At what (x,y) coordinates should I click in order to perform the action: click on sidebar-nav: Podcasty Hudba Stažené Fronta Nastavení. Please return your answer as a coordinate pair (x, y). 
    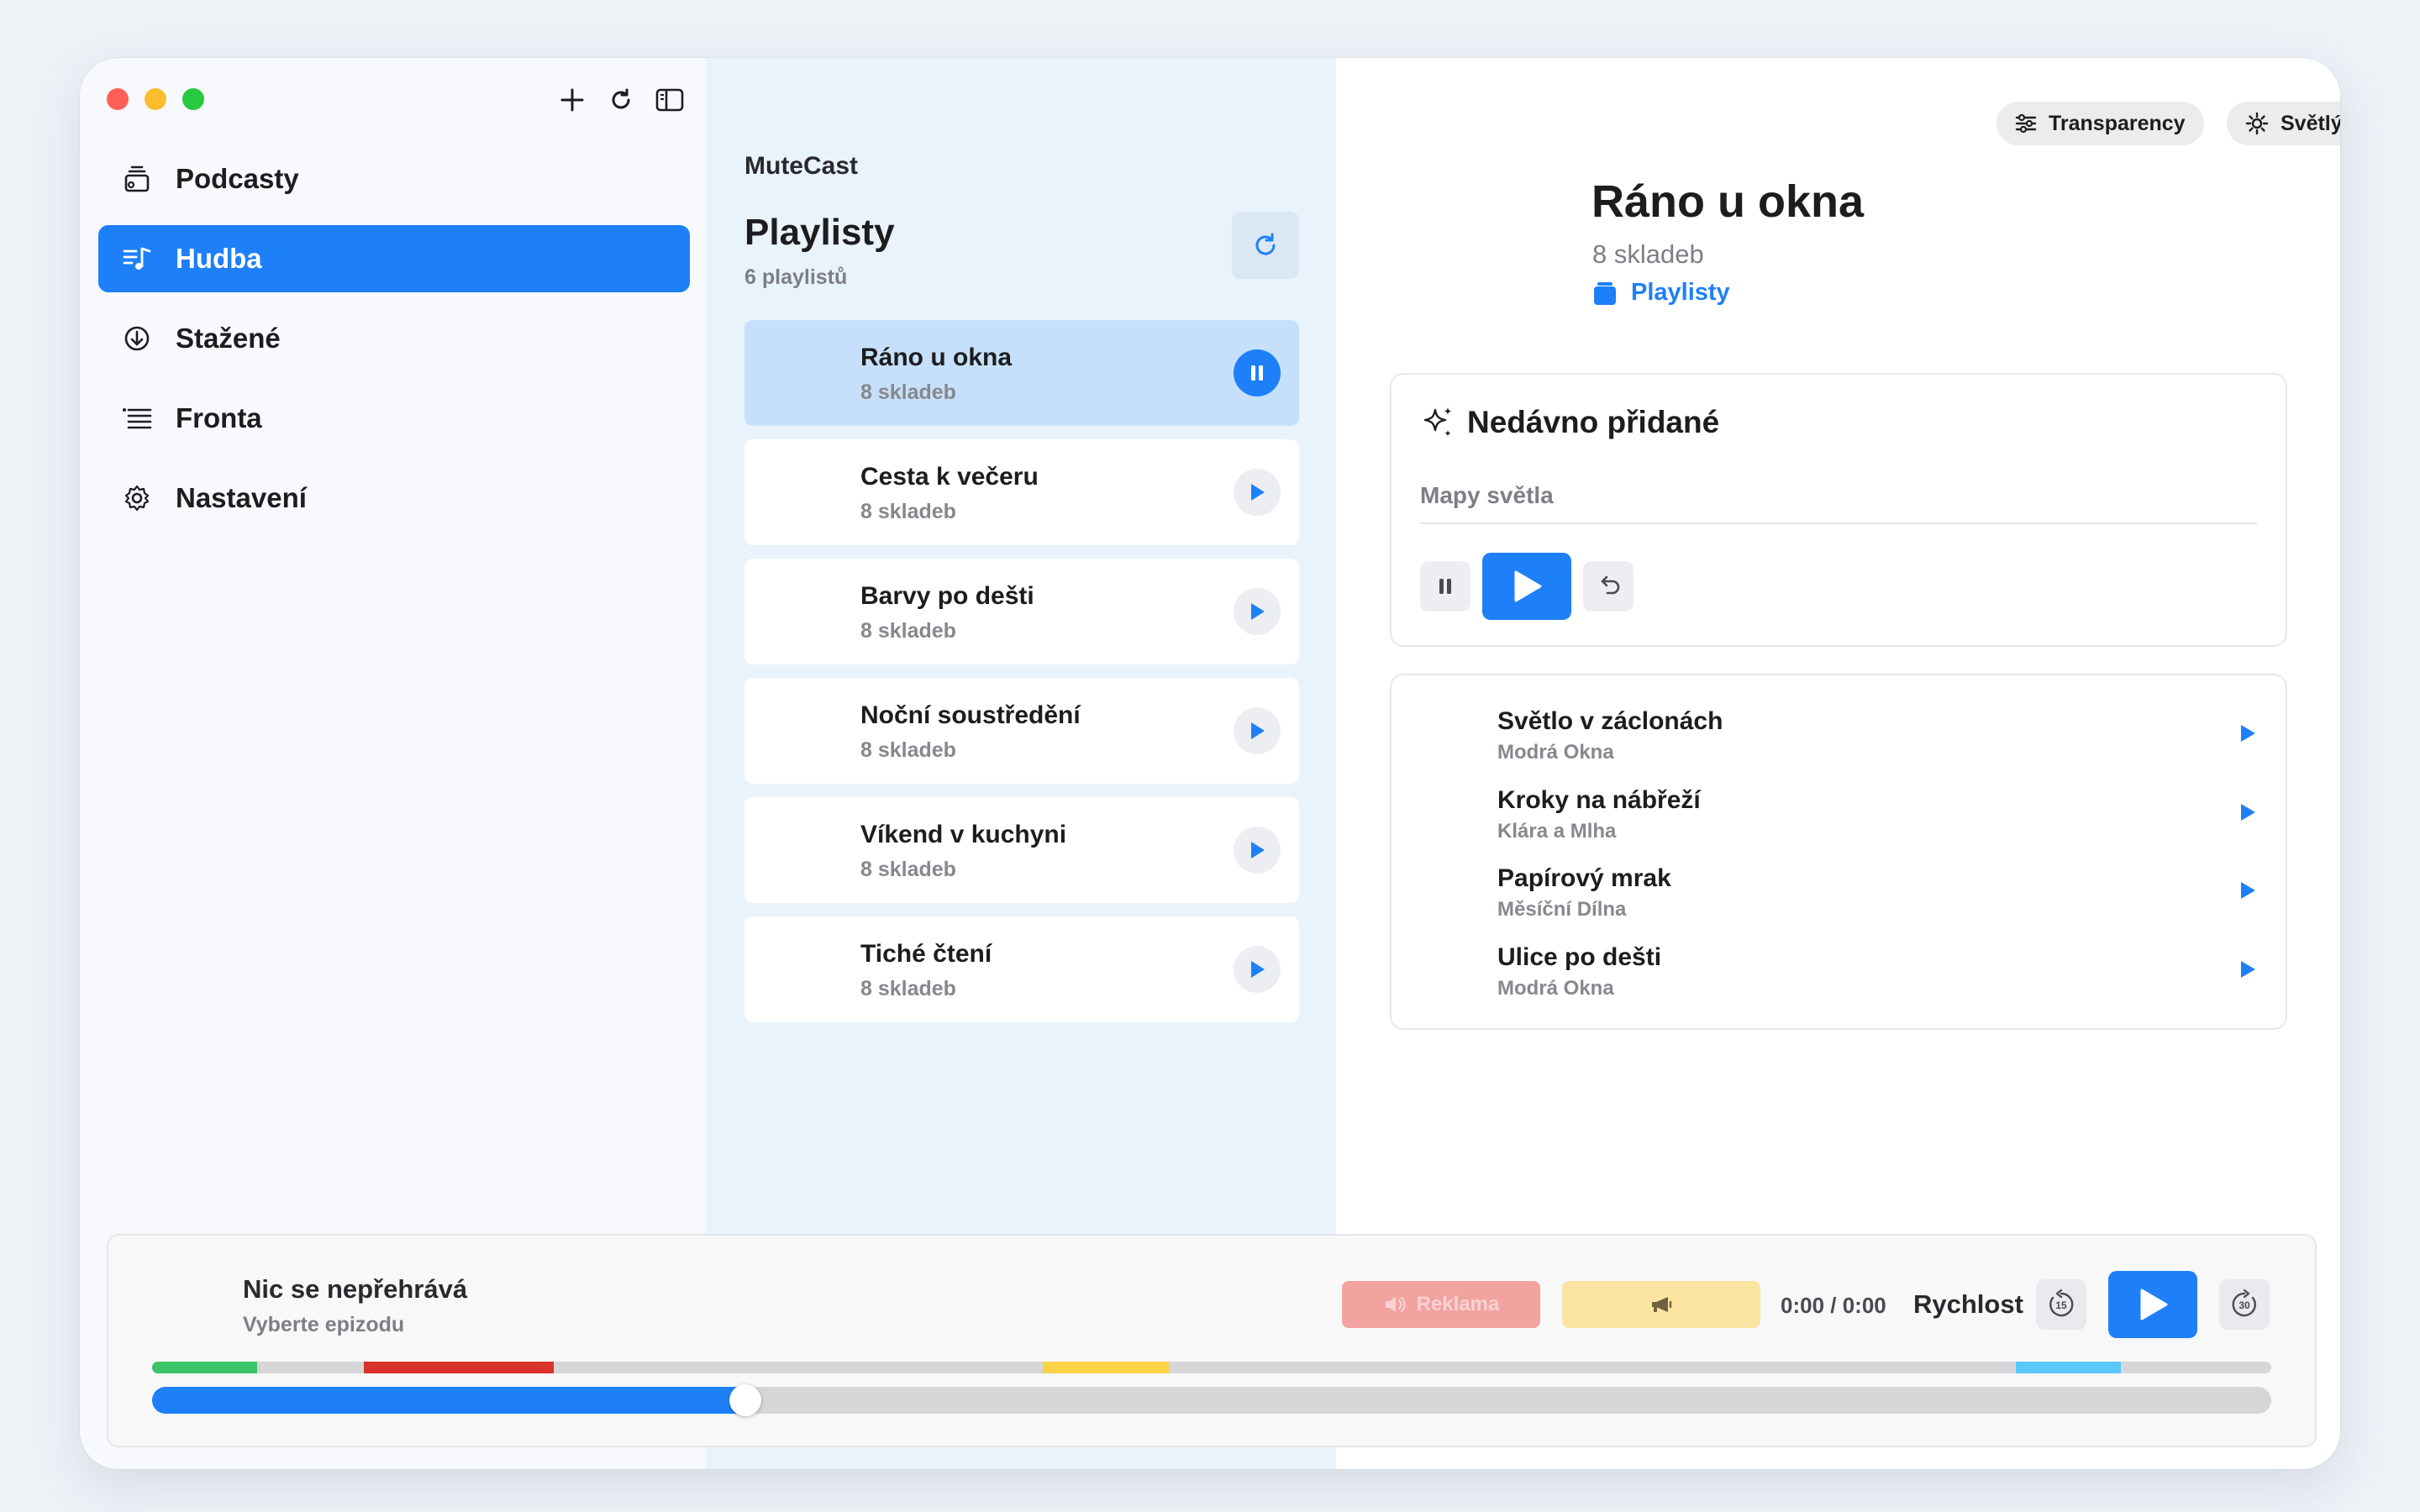
    Looking at the image, I should click on (394, 344).